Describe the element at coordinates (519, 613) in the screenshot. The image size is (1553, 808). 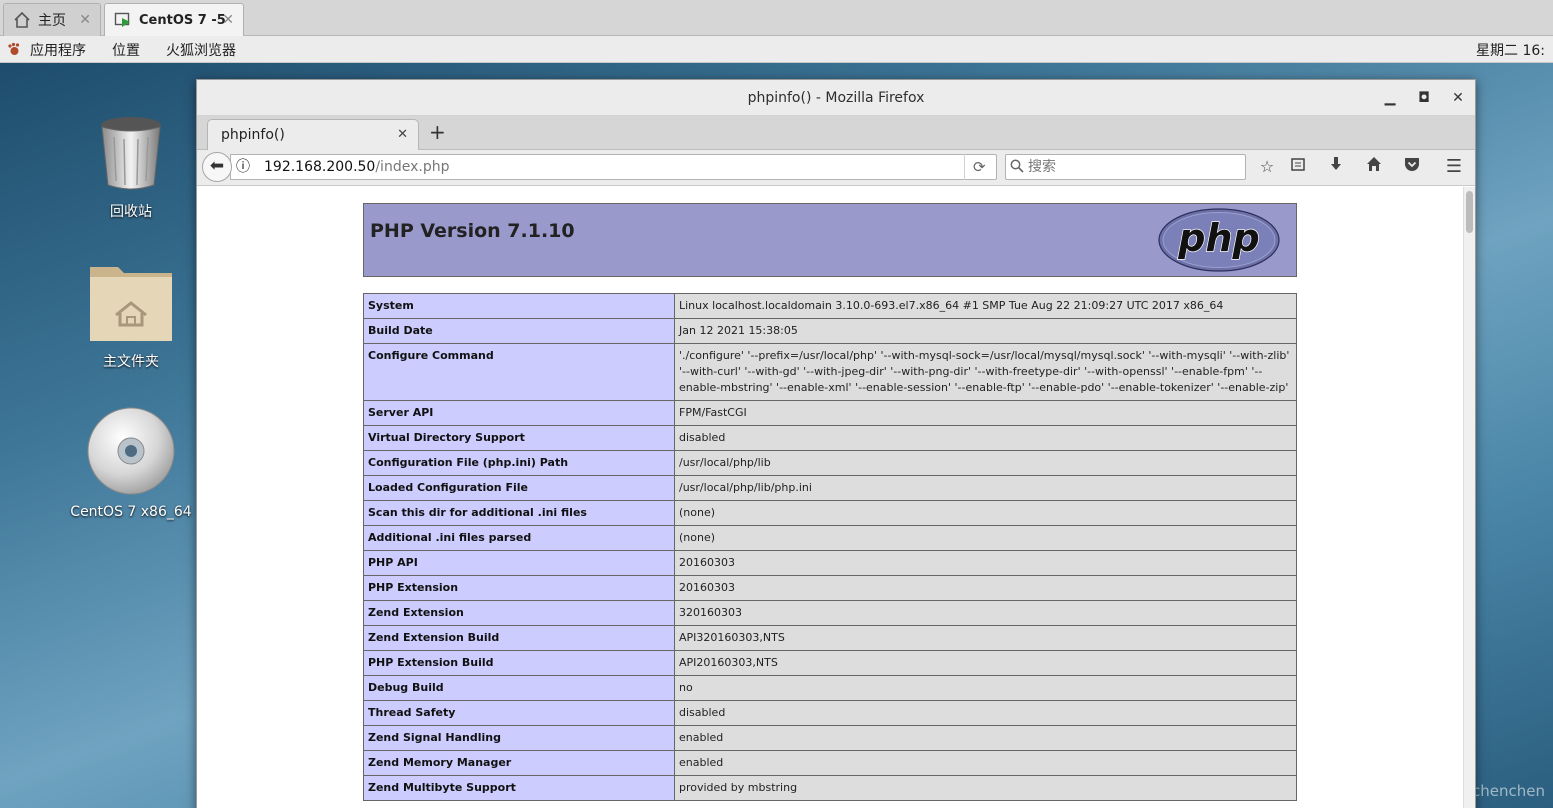
I see `row-key: Zend Extension` at that location.